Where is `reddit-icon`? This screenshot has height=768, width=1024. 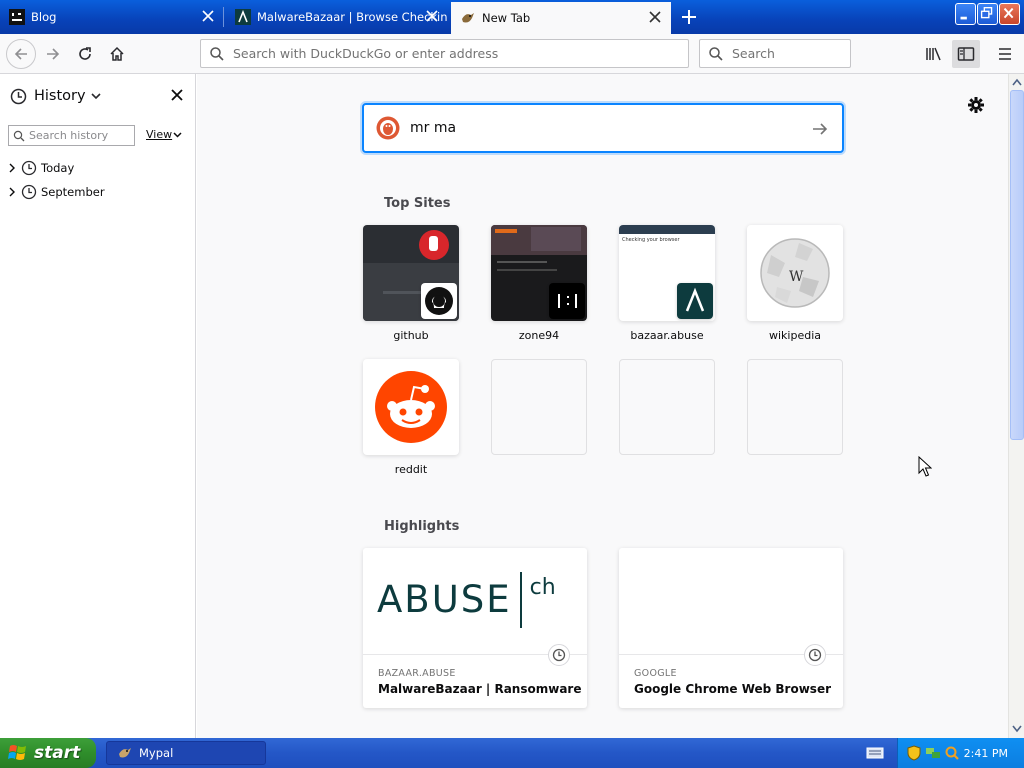 reddit-icon is located at coordinates (411, 407).